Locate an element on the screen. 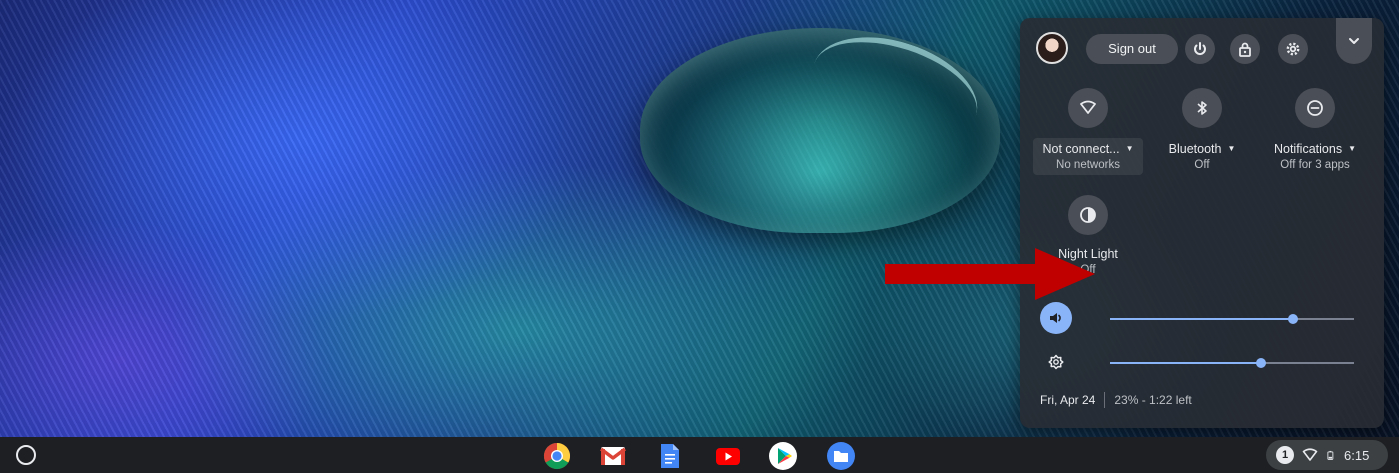 This screenshot has width=1399, height=473. notifications-status: Off for 3 apps is located at coordinates (1315, 165).